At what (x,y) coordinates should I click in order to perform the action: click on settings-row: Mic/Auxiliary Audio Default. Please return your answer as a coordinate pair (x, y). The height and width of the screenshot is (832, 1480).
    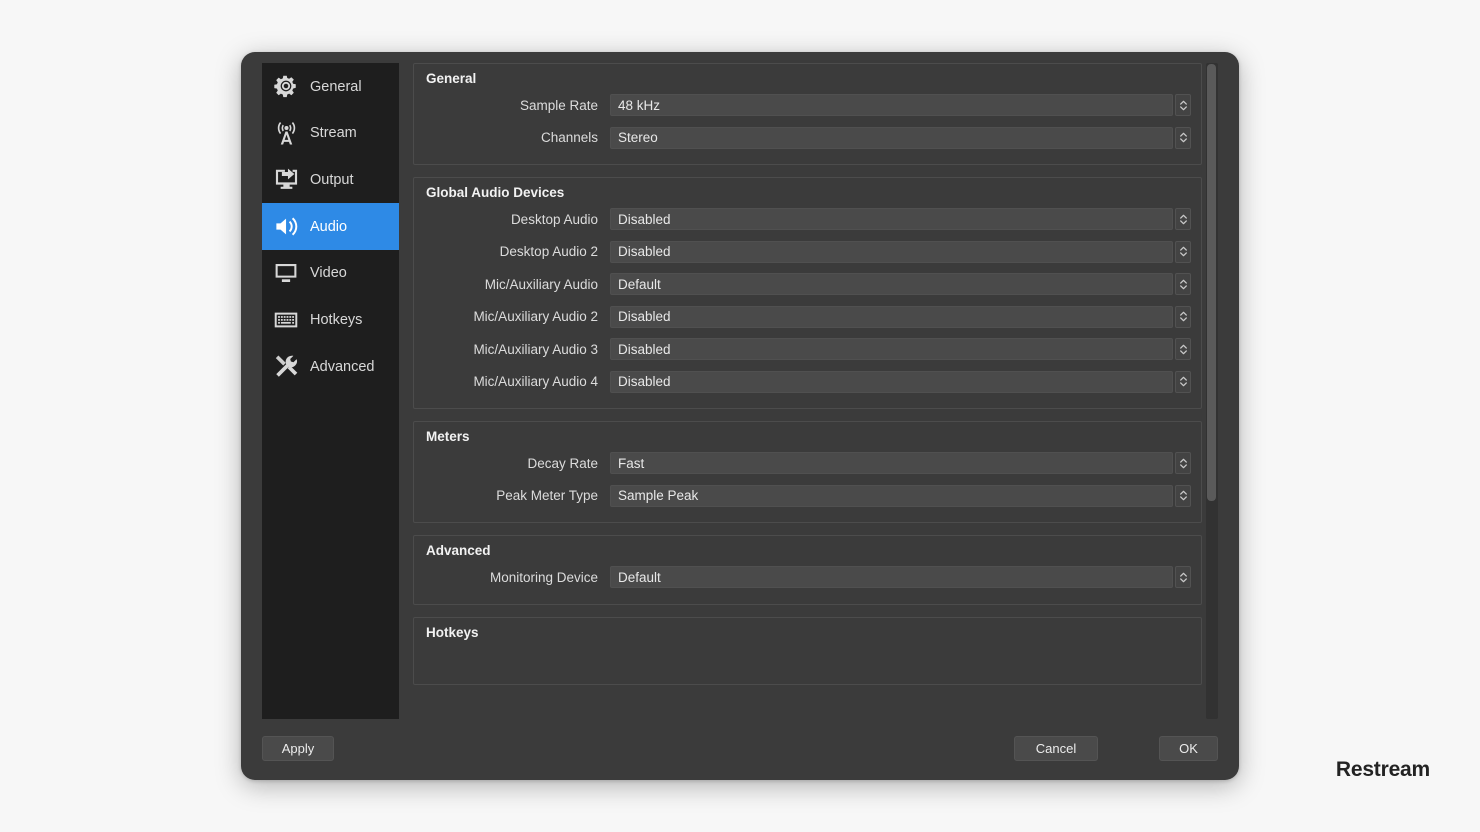
    Looking at the image, I should click on (807, 284).